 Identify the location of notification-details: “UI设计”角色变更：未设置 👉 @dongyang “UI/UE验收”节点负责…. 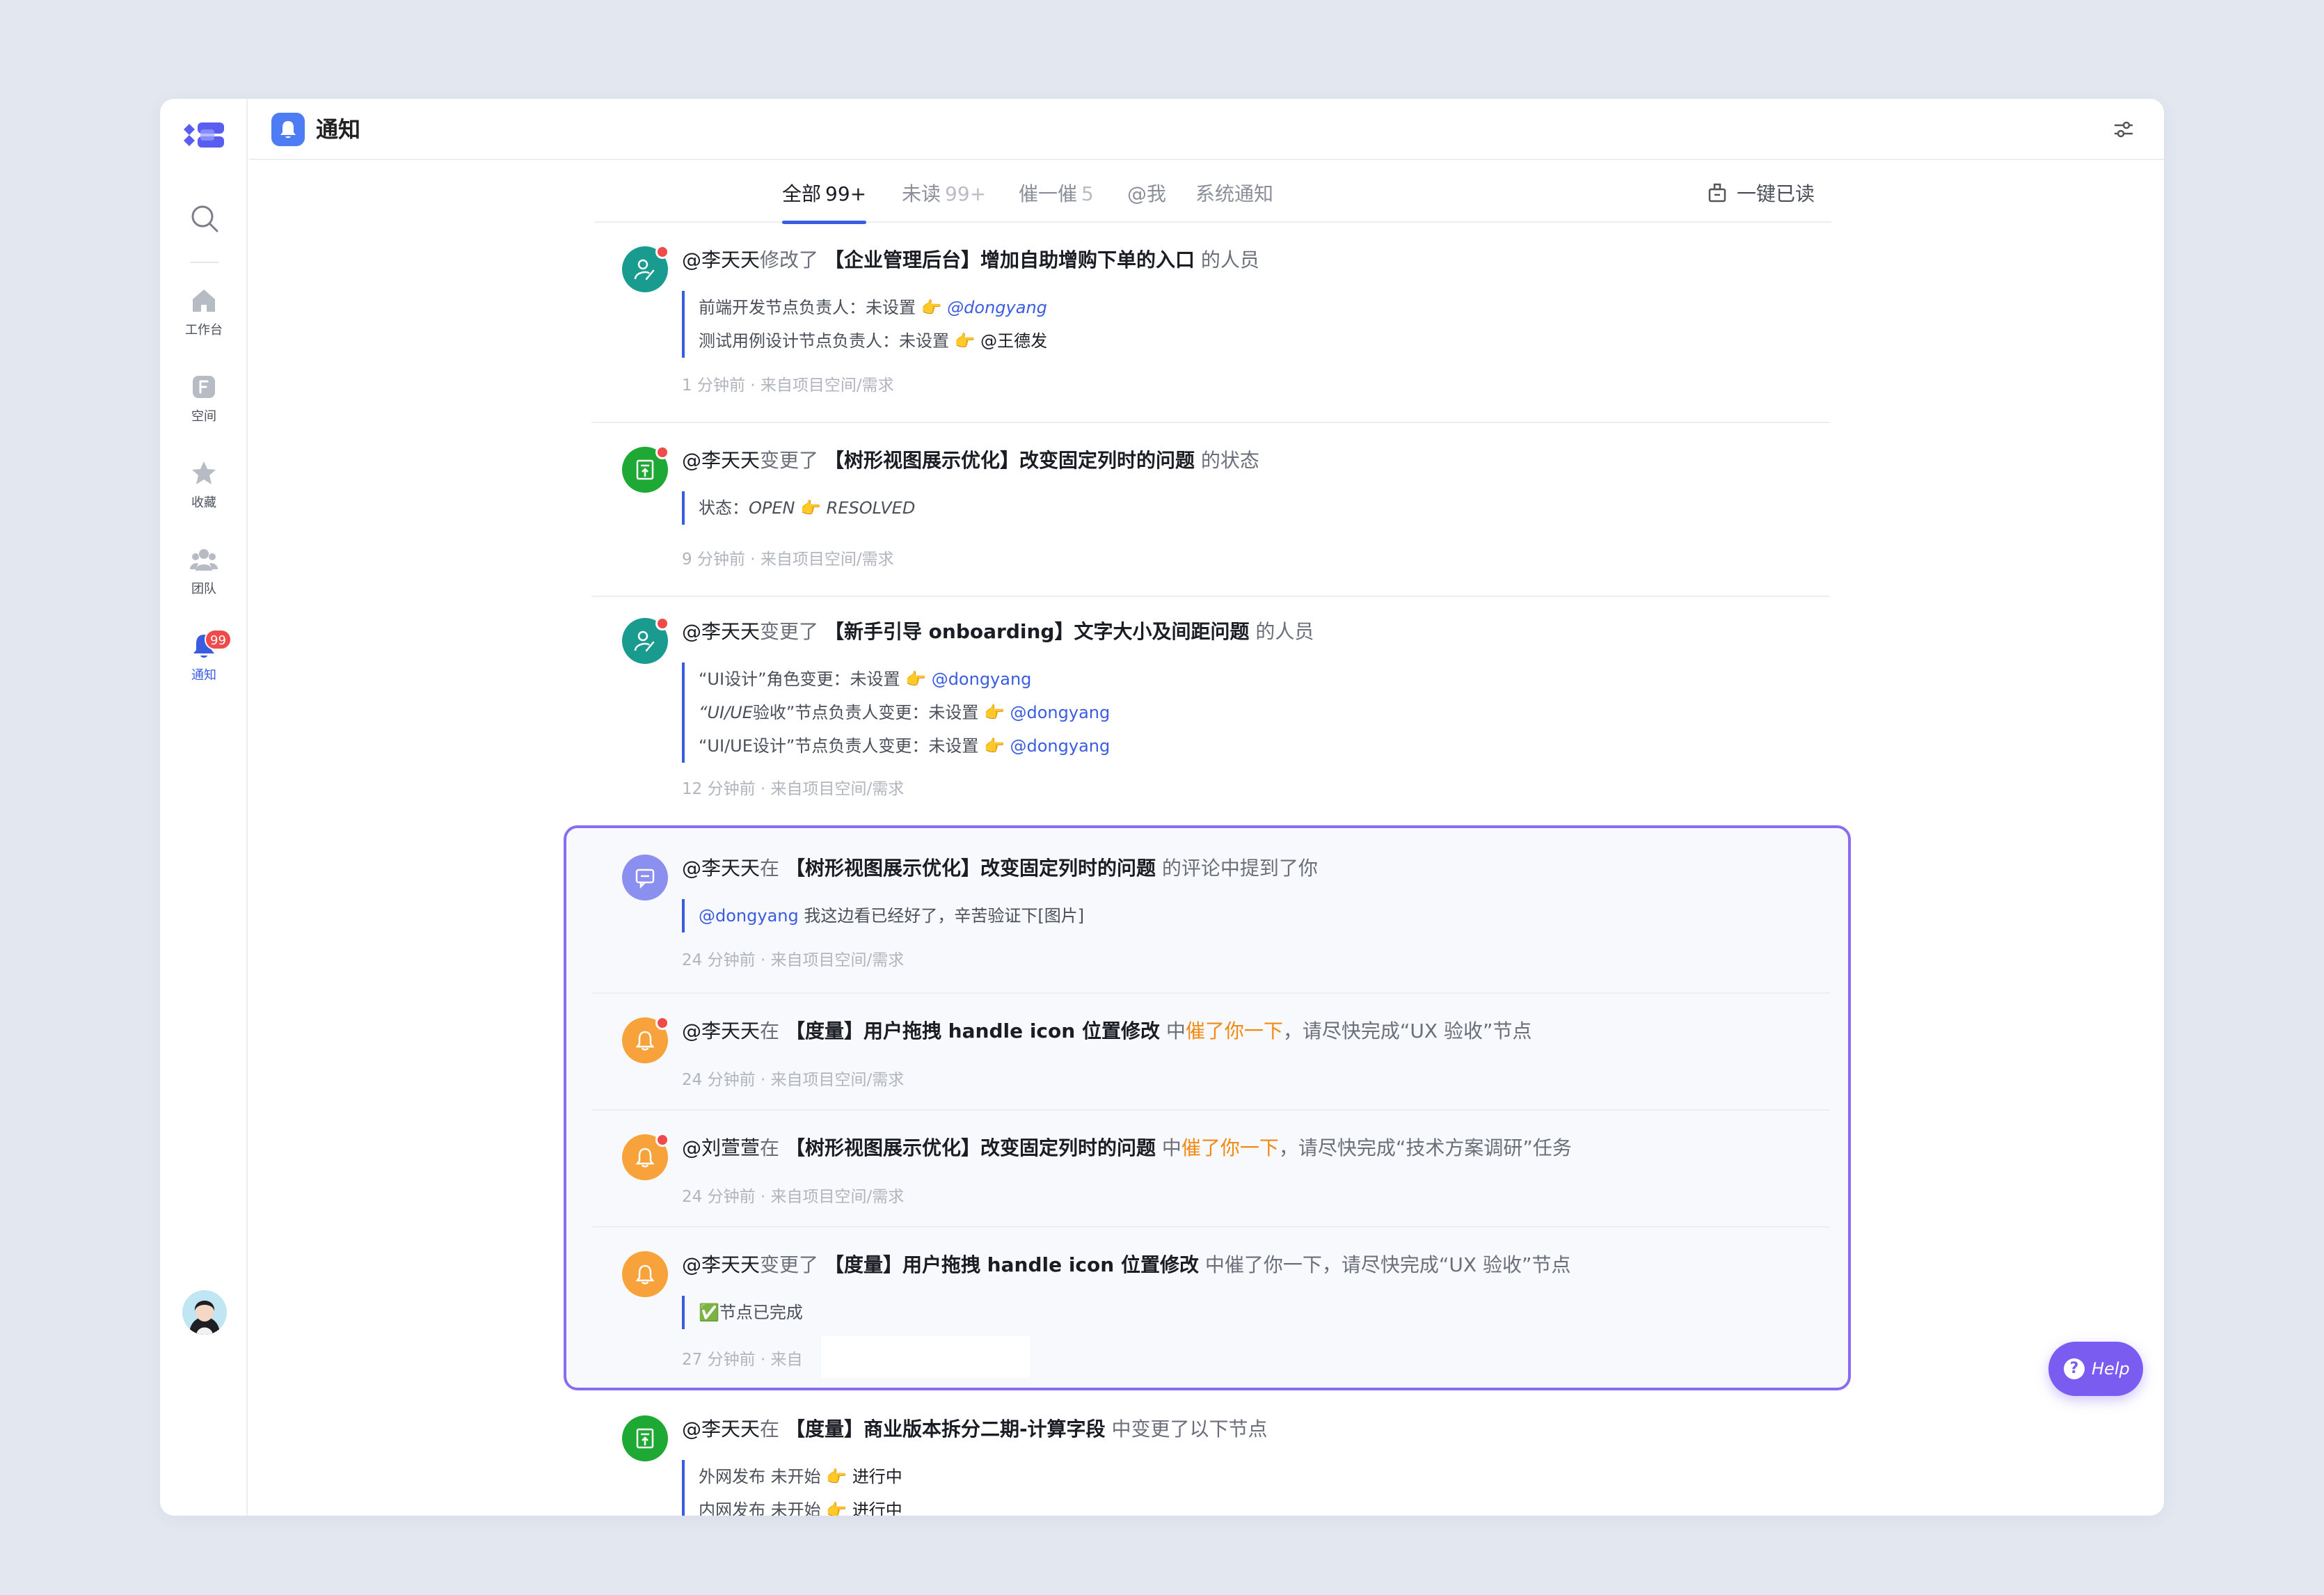
(896, 712).